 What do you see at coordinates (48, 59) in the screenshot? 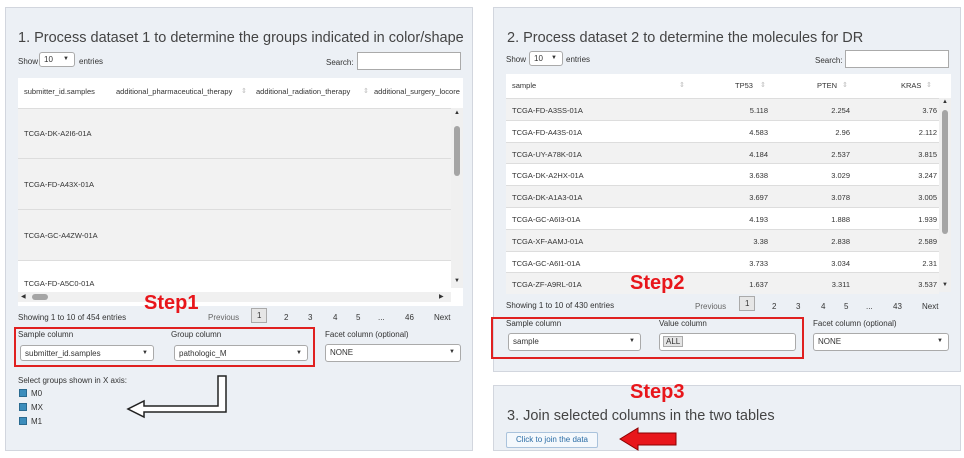
I see `entries-value: 10` at bounding box center [48, 59].